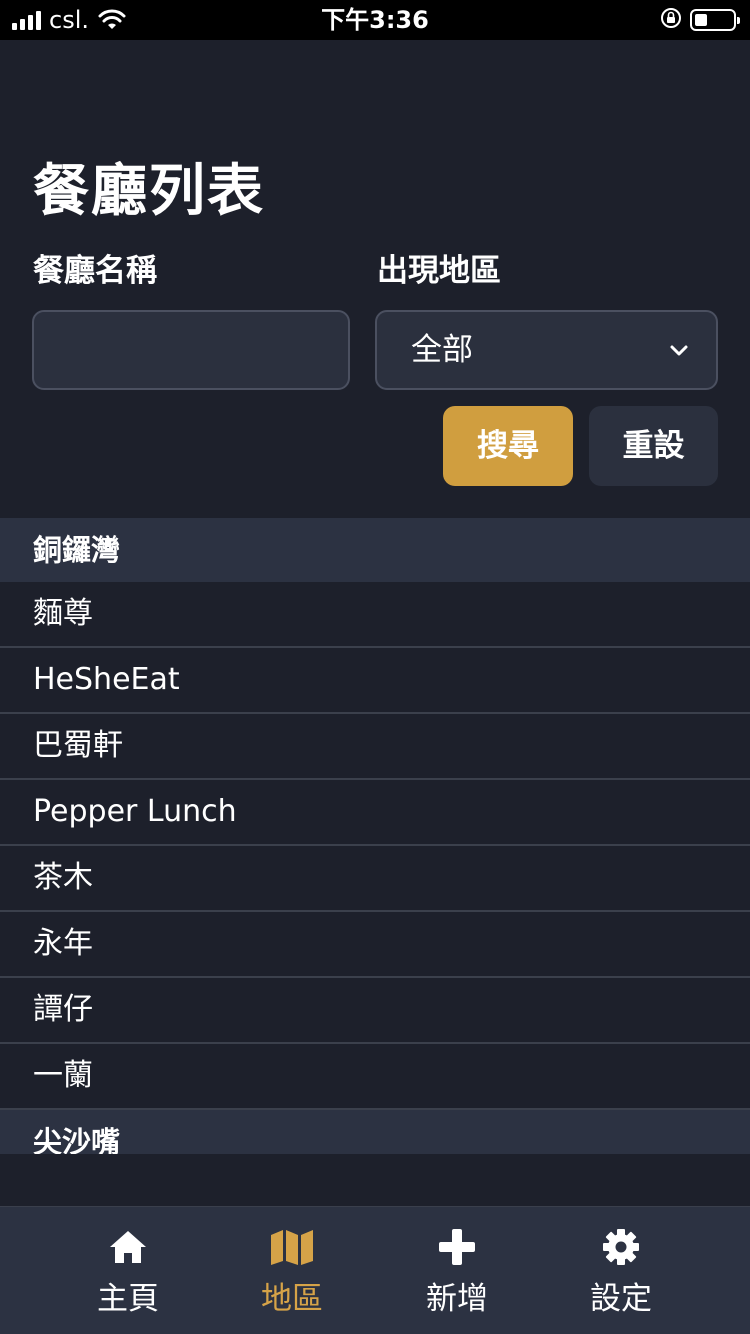 Image resolution: width=750 pixels, height=1334 pixels. I want to click on status-right, so click(700, 20).